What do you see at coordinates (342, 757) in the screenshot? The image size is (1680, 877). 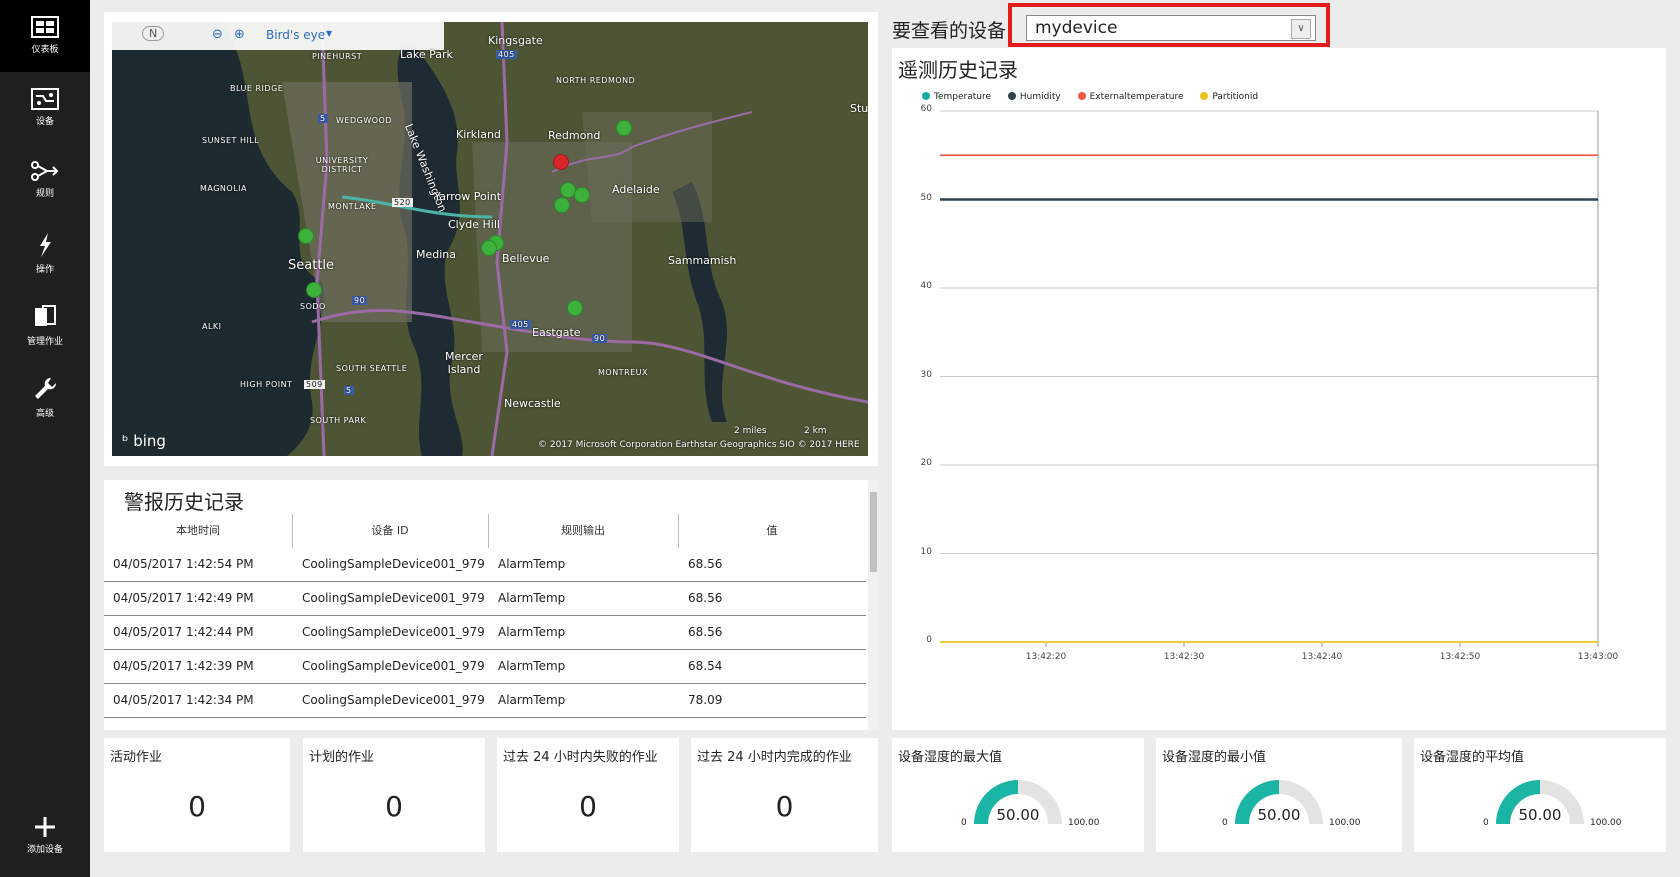 I see `tile-title: 计划的作业` at bounding box center [342, 757].